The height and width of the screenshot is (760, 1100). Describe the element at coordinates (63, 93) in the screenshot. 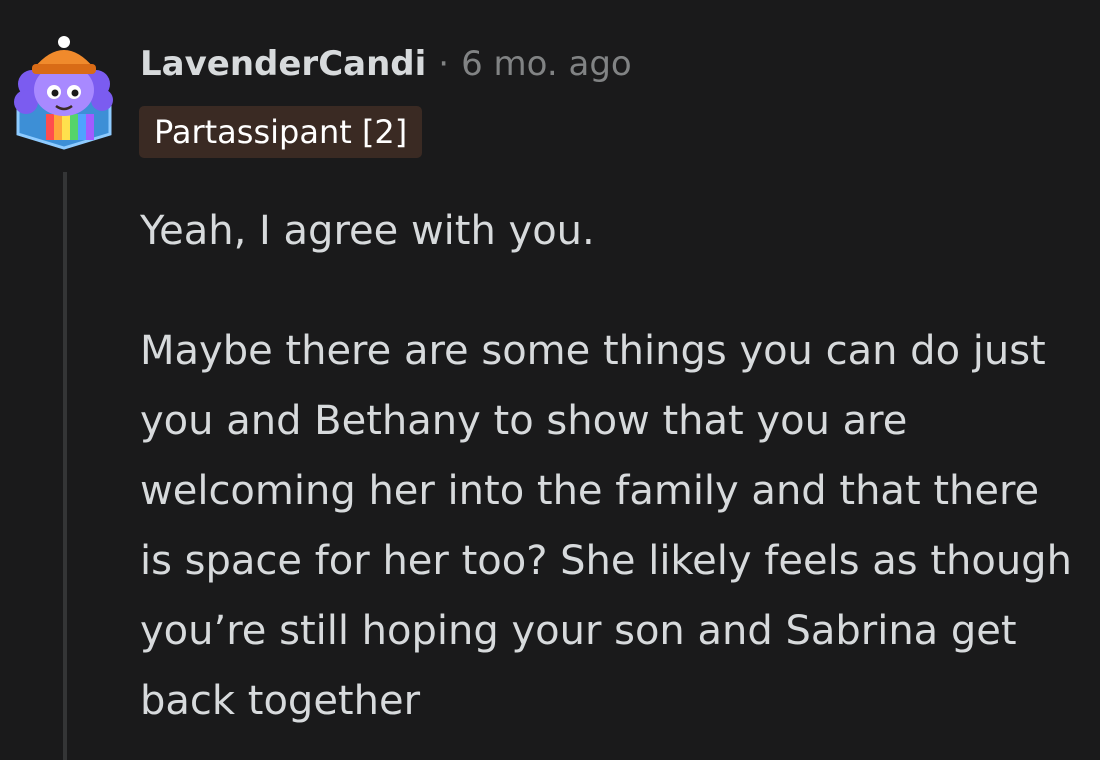

I see `snoo-avatar-icon` at that location.